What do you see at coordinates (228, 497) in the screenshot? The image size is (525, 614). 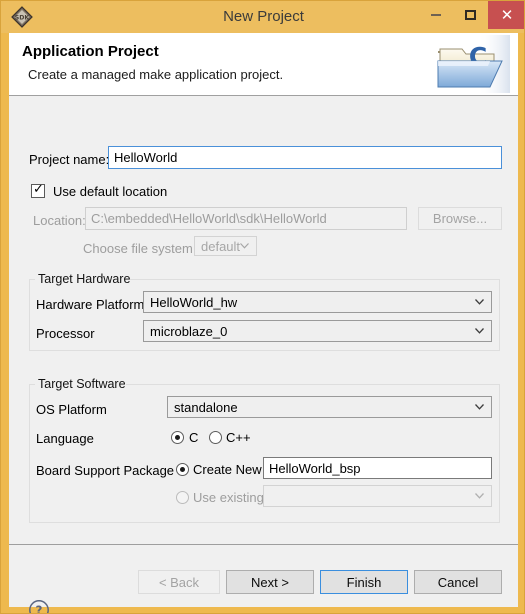 I see `bsp-use-existing-label: Use existing` at bounding box center [228, 497].